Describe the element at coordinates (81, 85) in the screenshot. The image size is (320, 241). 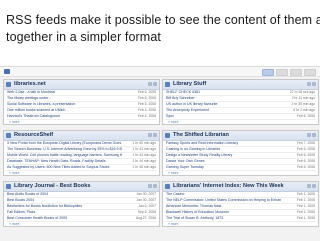
I see `panel-header: libraries.net` at that location.